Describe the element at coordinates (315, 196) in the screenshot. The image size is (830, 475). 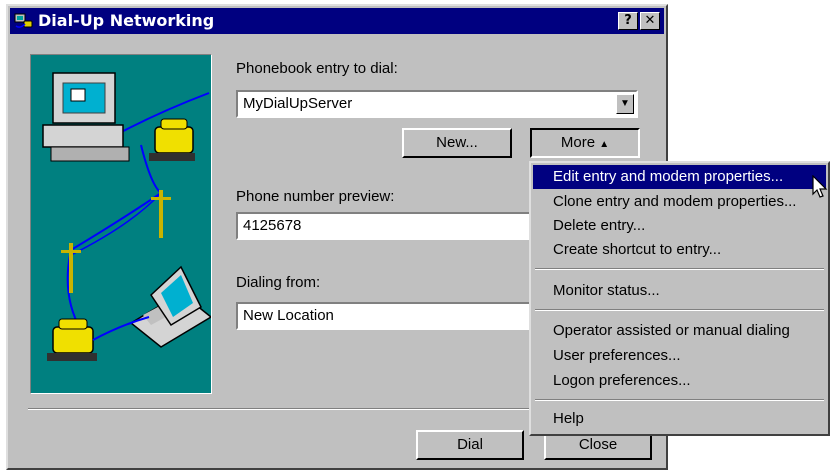
I see `preview-label: Phone number preview:` at that location.